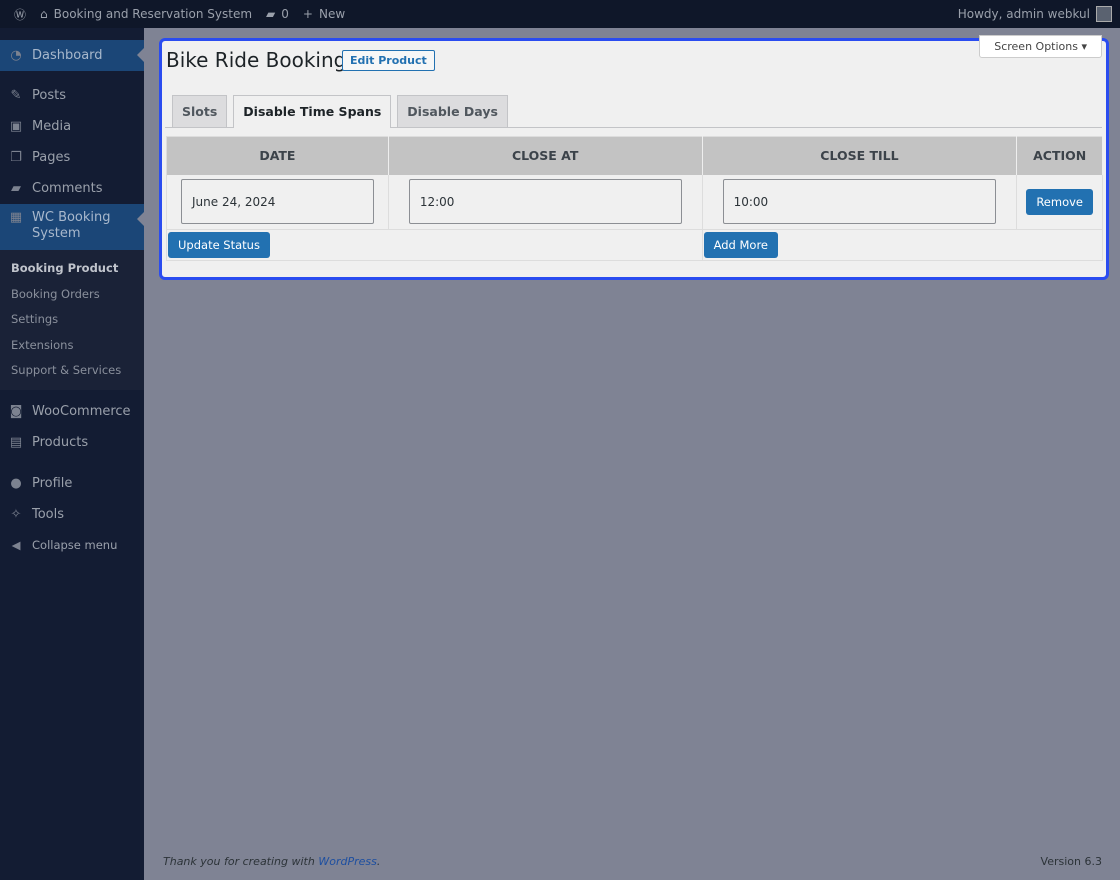 The height and width of the screenshot is (880, 1120). What do you see at coordinates (72, 188) in the screenshot?
I see `menu-comments: ▰ Comments` at bounding box center [72, 188].